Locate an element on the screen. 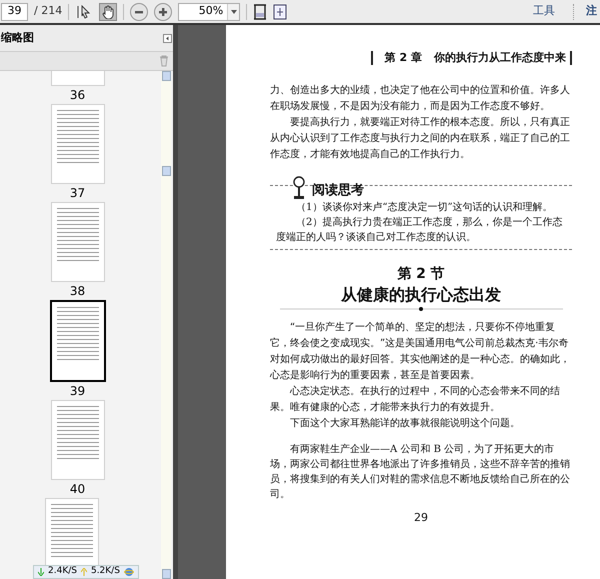 This screenshot has height=579, width=600. page-total: / 214 is located at coordinates (48, 11).